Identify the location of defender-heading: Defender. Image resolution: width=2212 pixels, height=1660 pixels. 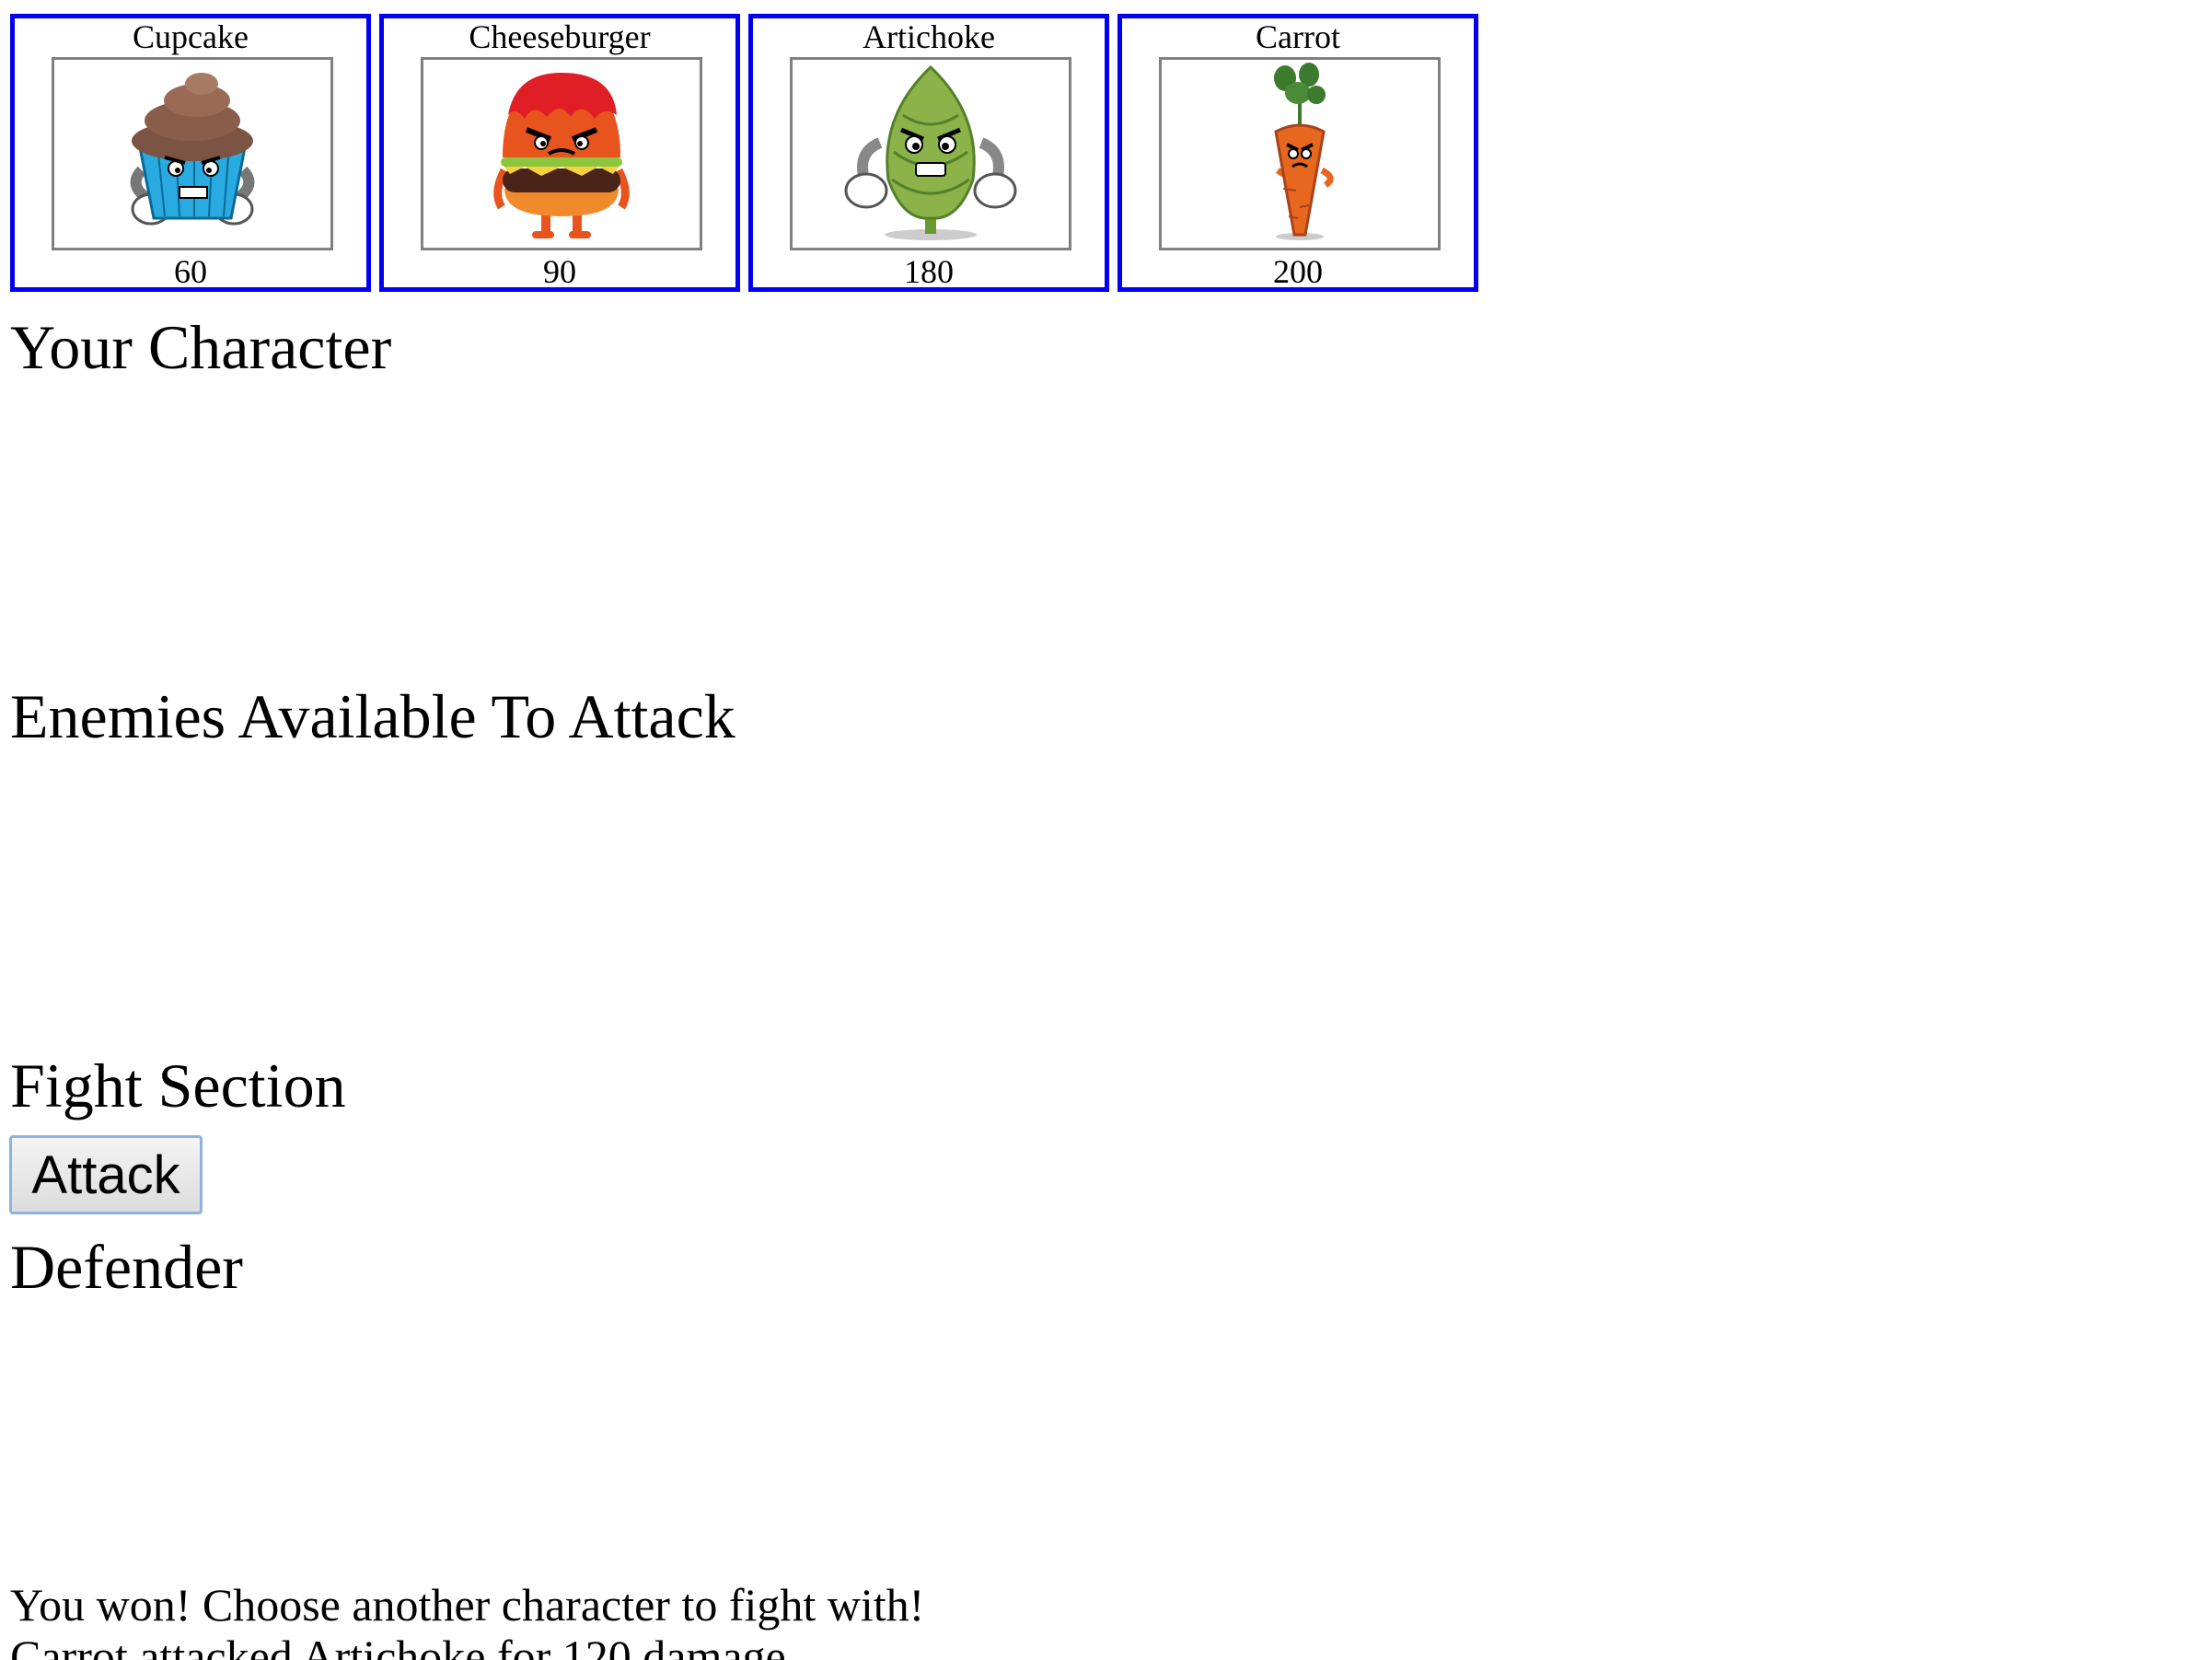
(126, 1267).